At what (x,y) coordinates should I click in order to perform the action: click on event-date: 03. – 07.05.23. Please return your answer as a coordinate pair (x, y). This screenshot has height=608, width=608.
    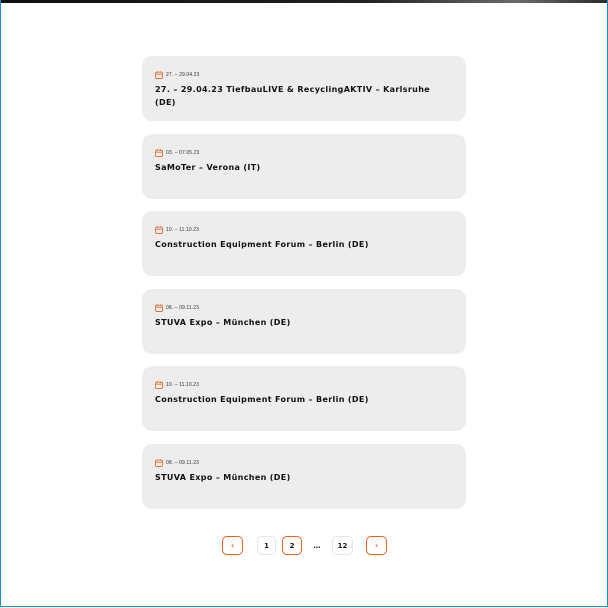
    Looking at the image, I should click on (183, 152).